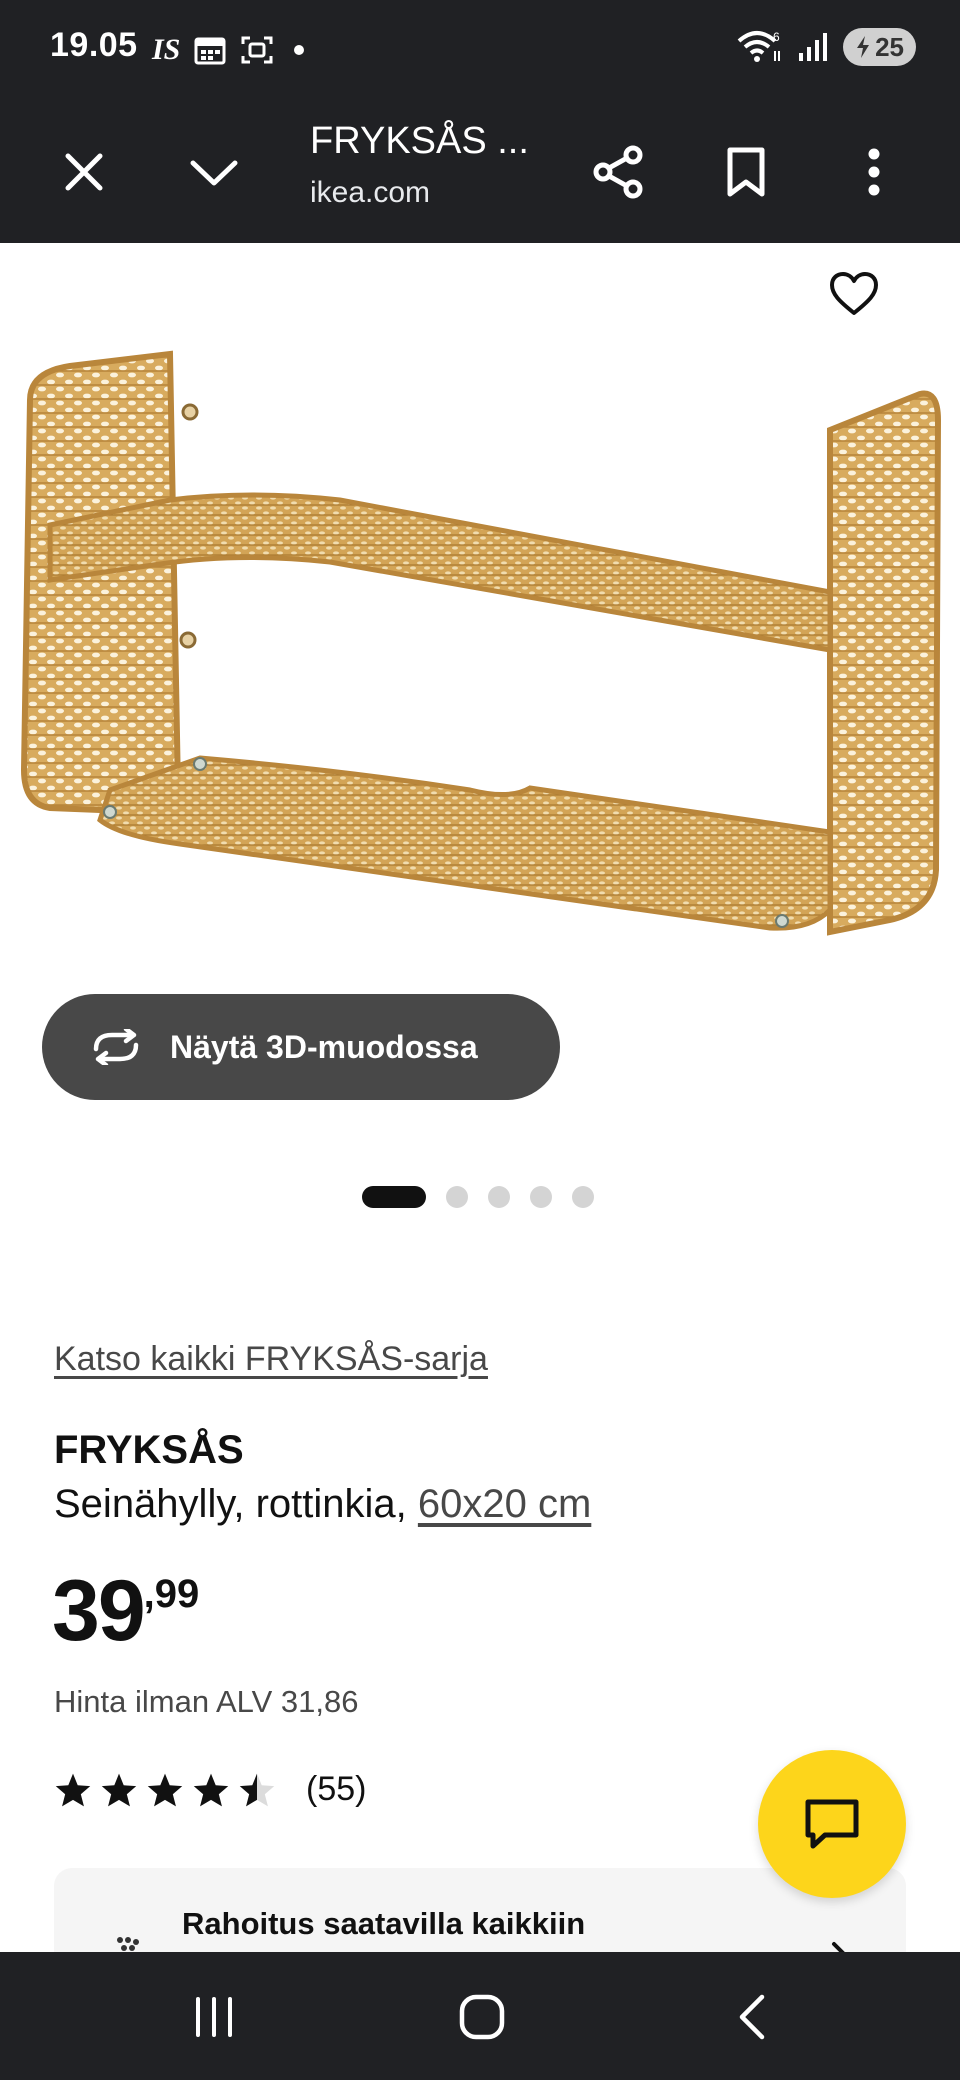 The image size is (960, 2080). I want to click on share-button, so click(618, 172).